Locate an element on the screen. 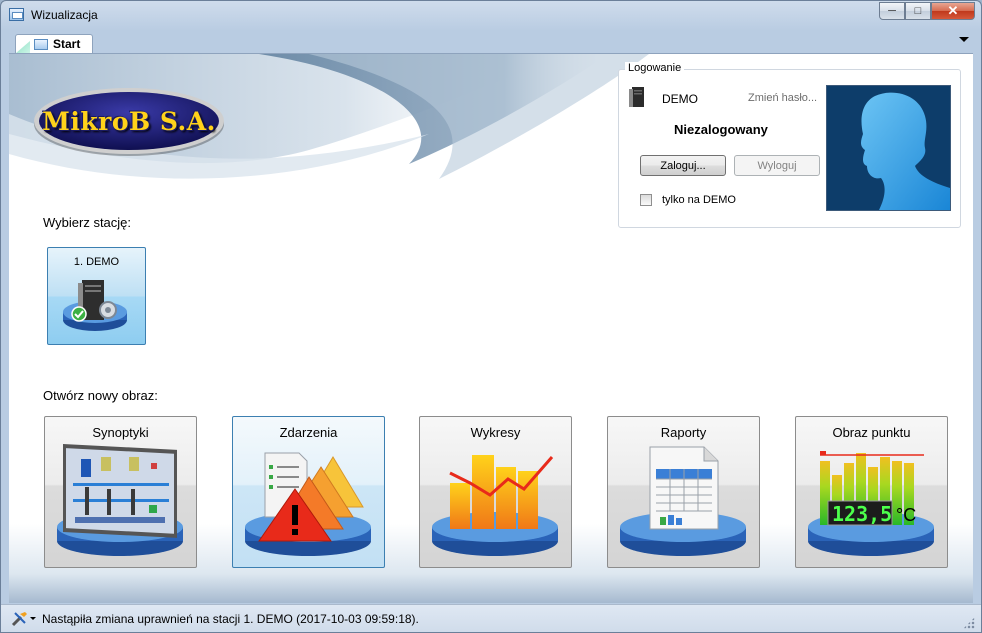  view-tile-point-view: Obraz punktu 123,5 °C is located at coordinates (871, 492).